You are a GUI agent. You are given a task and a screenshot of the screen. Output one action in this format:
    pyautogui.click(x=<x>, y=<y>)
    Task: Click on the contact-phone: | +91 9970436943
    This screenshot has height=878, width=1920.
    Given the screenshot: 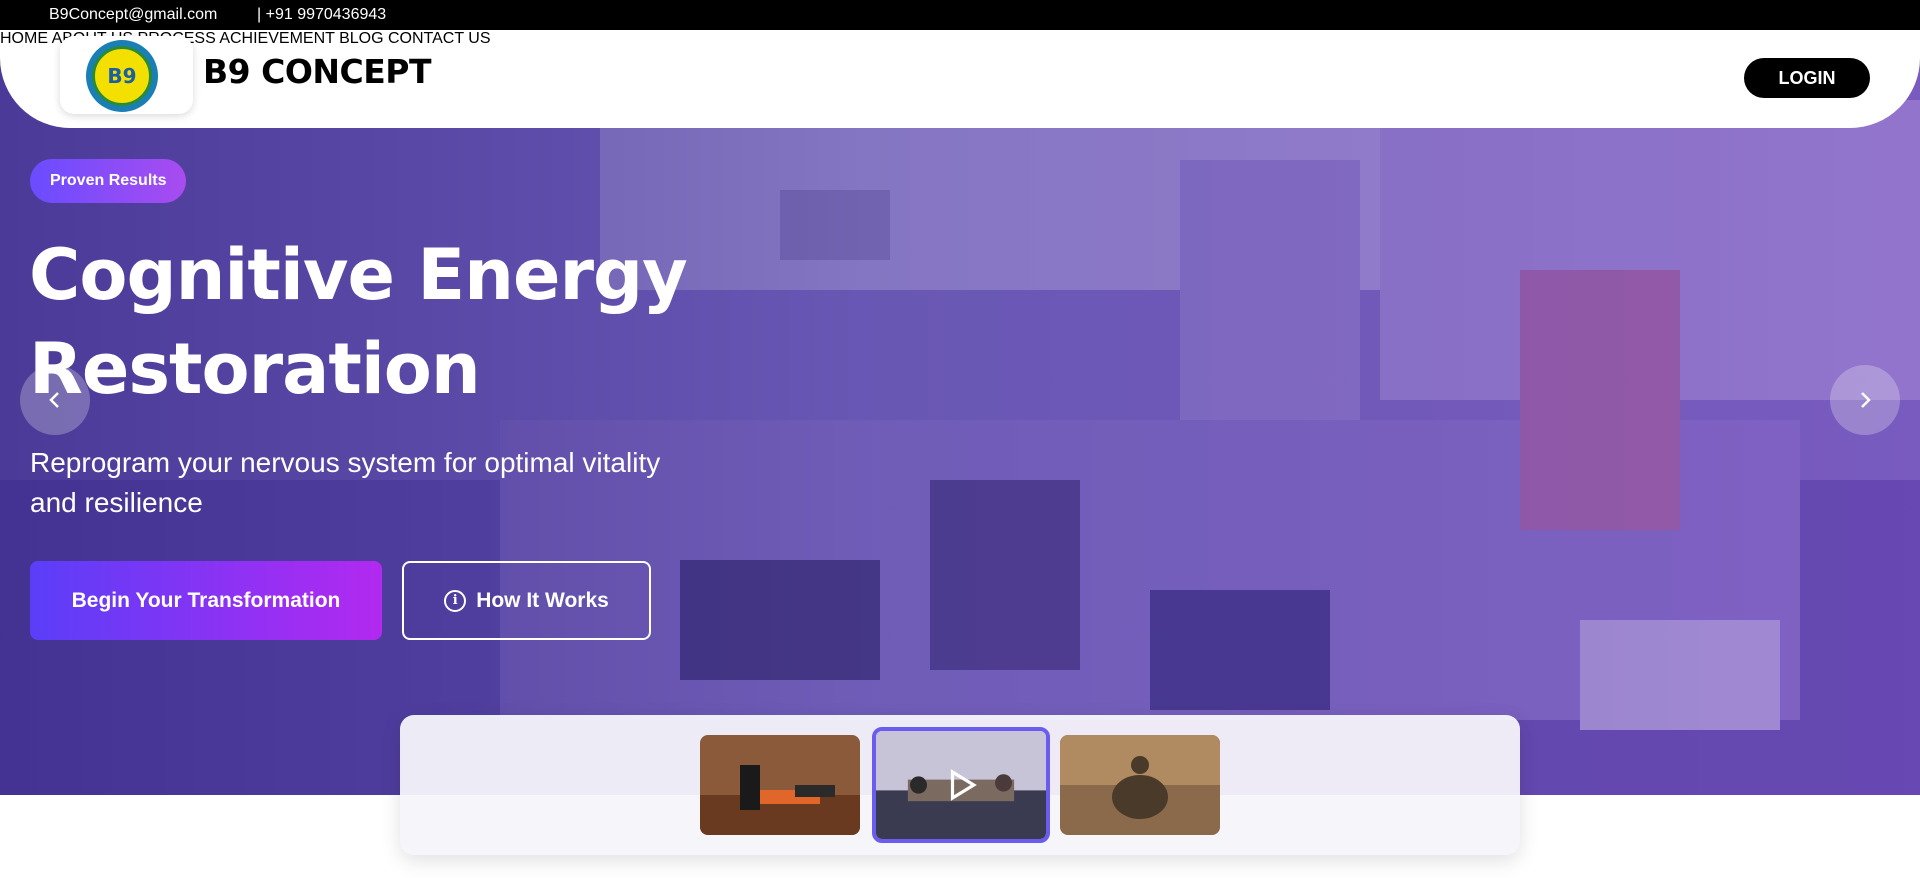 What is the action you would take?
    pyautogui.click(x=321, y=15)
    